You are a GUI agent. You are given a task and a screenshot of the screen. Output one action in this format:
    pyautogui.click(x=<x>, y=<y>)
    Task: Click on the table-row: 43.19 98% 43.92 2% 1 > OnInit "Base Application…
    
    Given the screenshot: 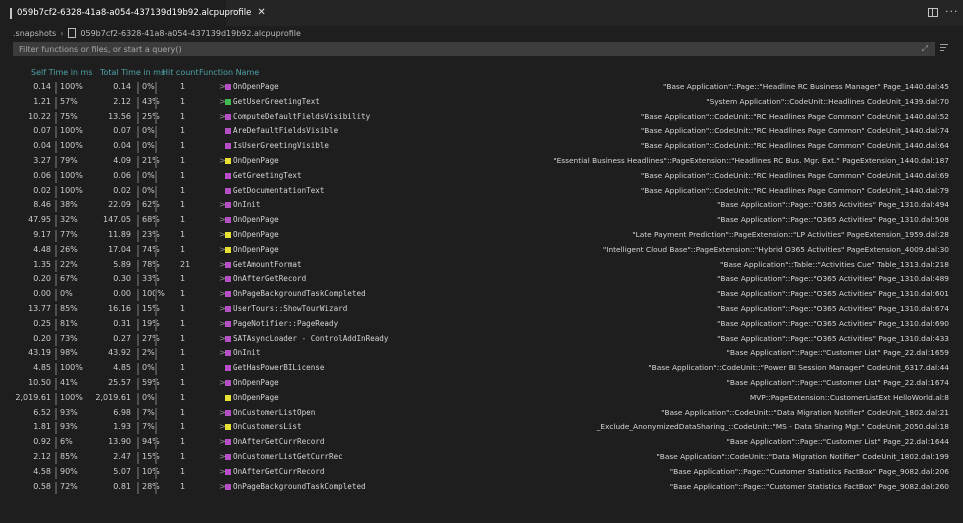 What is the action you would take?
    pyautogui.click(x=481, y=353)
    